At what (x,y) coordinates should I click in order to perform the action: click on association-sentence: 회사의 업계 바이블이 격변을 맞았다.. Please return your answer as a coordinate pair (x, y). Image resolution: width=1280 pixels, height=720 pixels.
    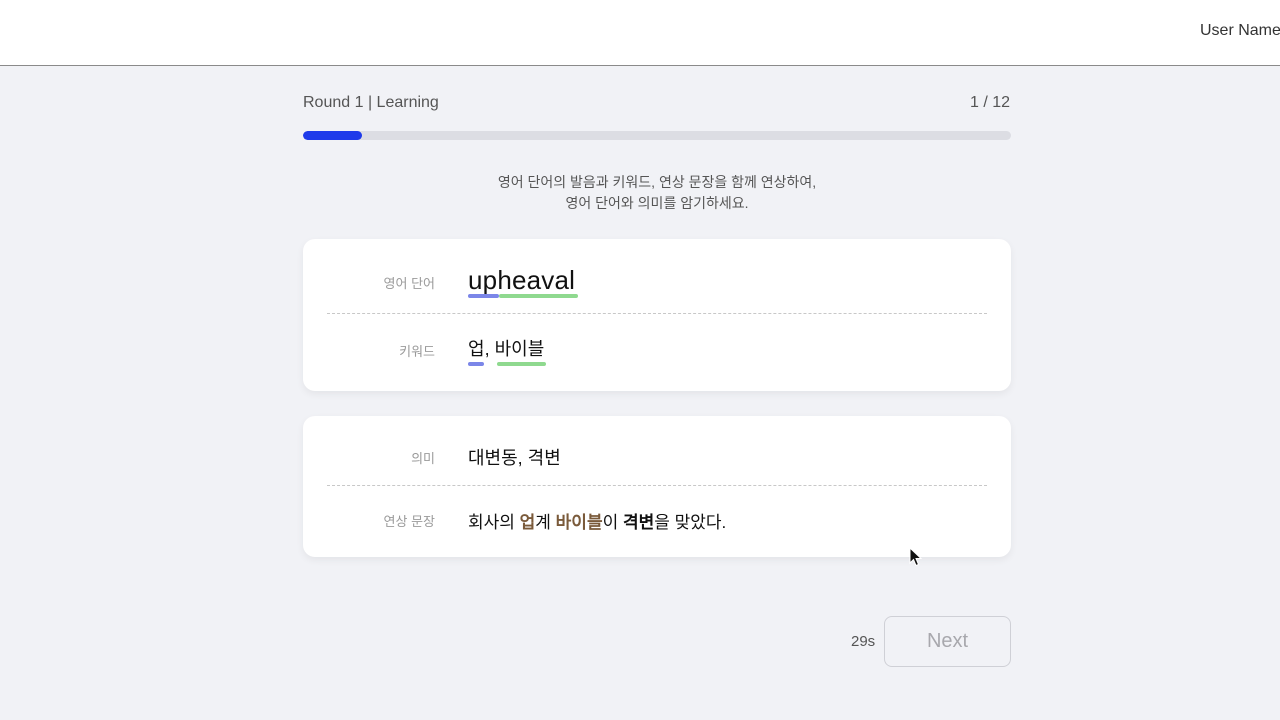
    Looking at the image, I should click on (597, 520).